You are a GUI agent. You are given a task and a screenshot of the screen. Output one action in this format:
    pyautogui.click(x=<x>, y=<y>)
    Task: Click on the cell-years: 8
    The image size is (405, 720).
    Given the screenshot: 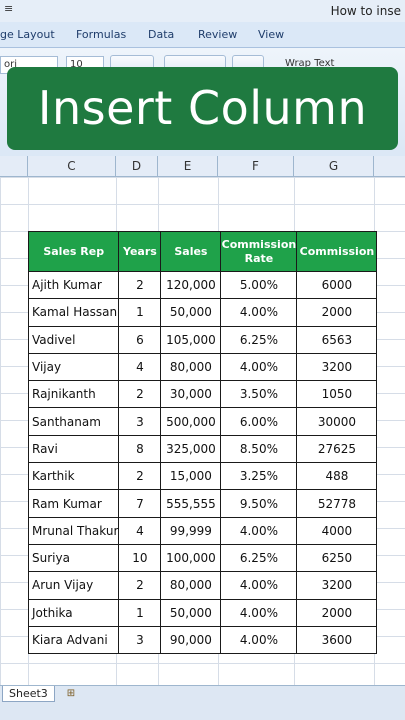 What is the action you would take?
    pyautogui.click(x=140, y=449)
    